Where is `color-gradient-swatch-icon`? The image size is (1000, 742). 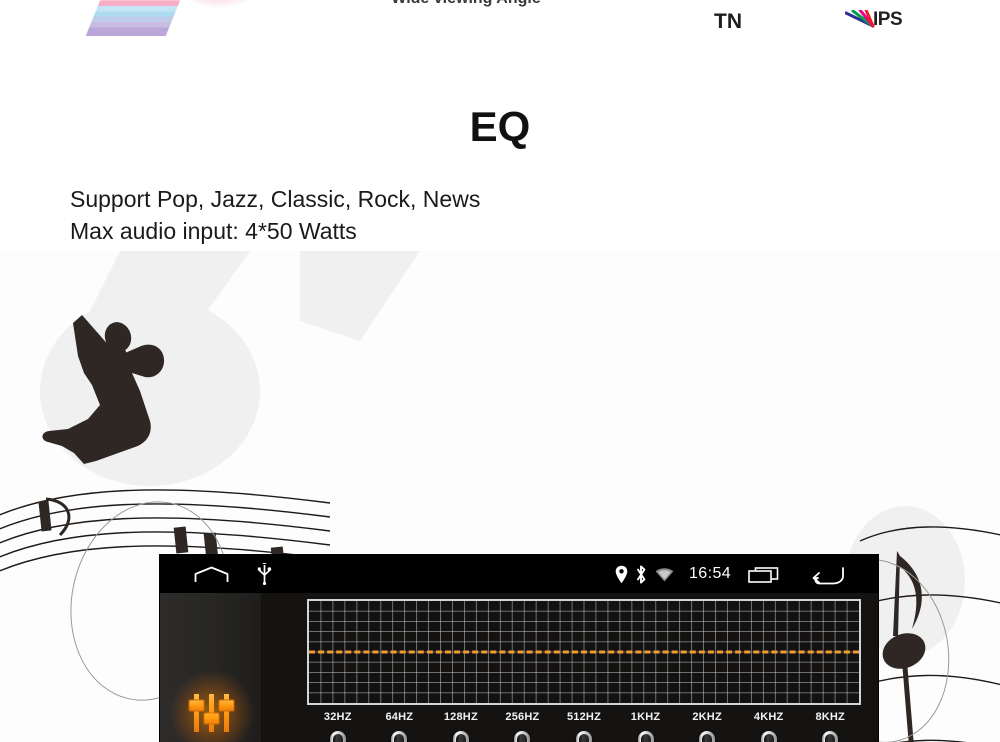 color-gradient-swatch-icon is located at coordinates (135, 18).